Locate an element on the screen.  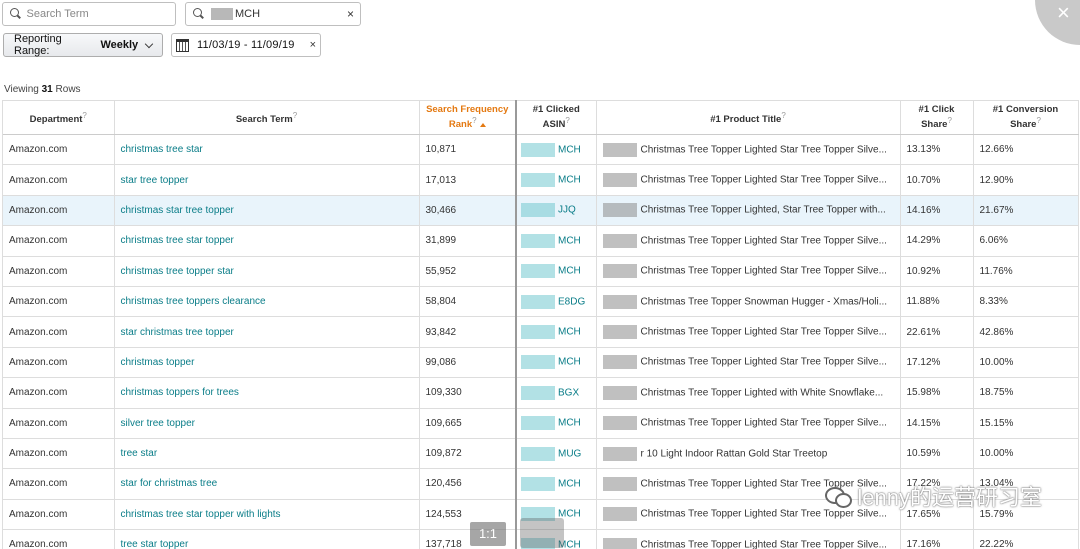
cell-click-share: 17.12% is located at coordinates (937, 363).